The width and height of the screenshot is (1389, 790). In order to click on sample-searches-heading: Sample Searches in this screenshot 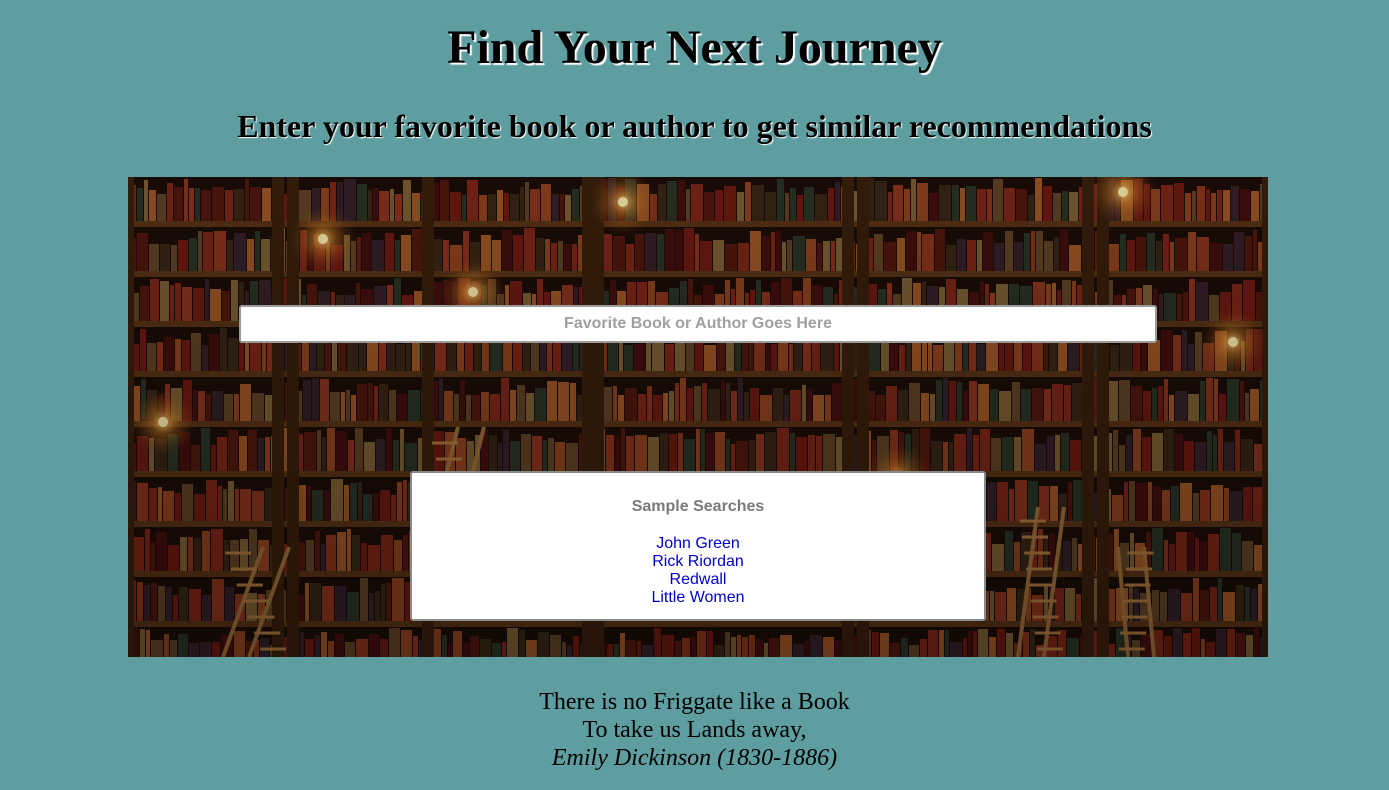, I will do `click(698, 506)`.